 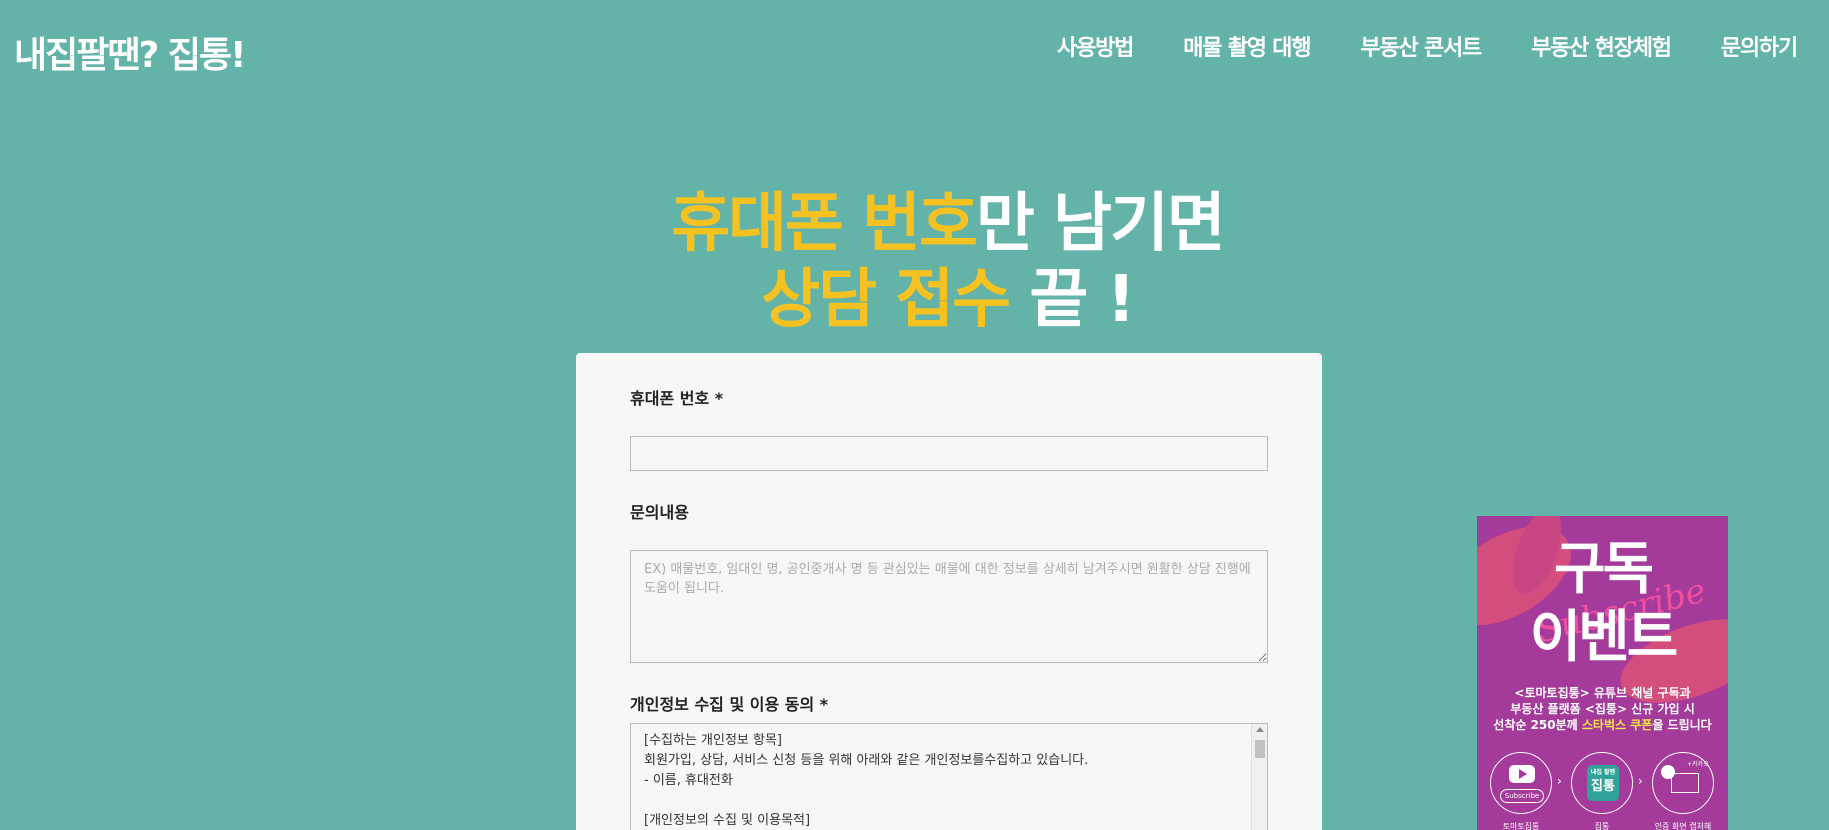 I want to click on nav-listing-photo-service: 매물 촬영 대행, so click(x=1247, y=46).